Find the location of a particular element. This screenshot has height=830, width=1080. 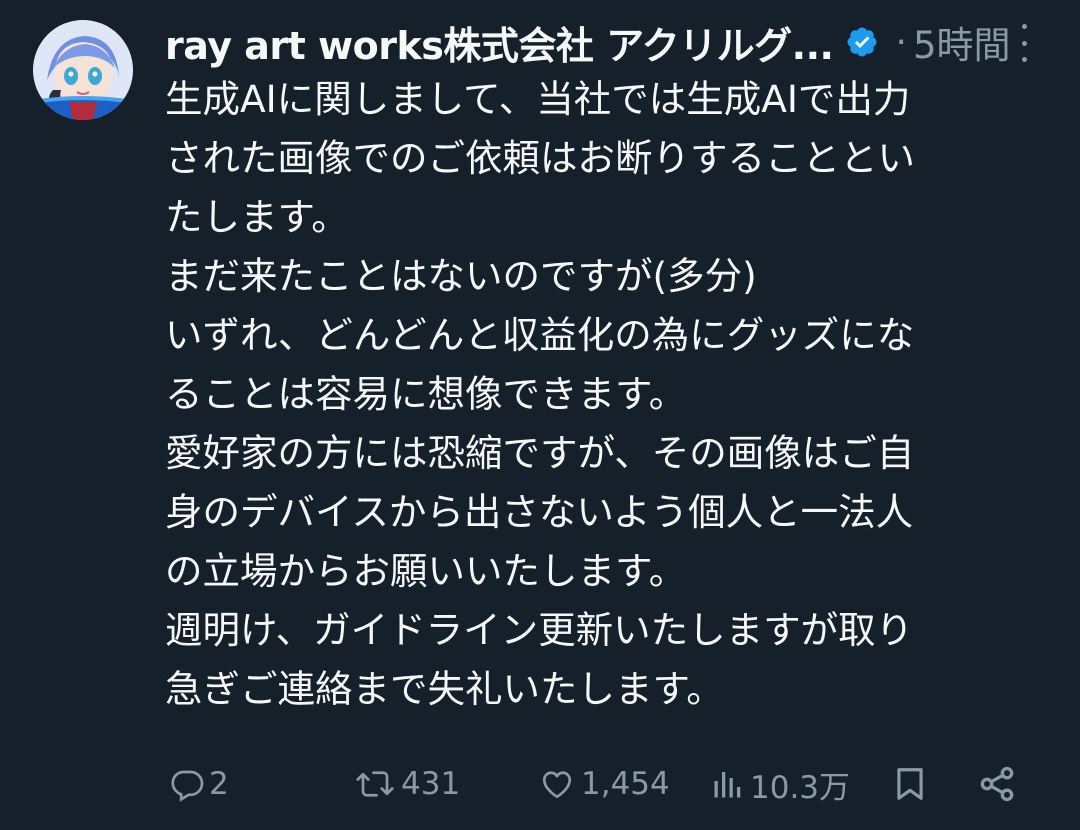

tweet-text-line: ることは容易に想像できます。 is located at coordinates (426, 394).